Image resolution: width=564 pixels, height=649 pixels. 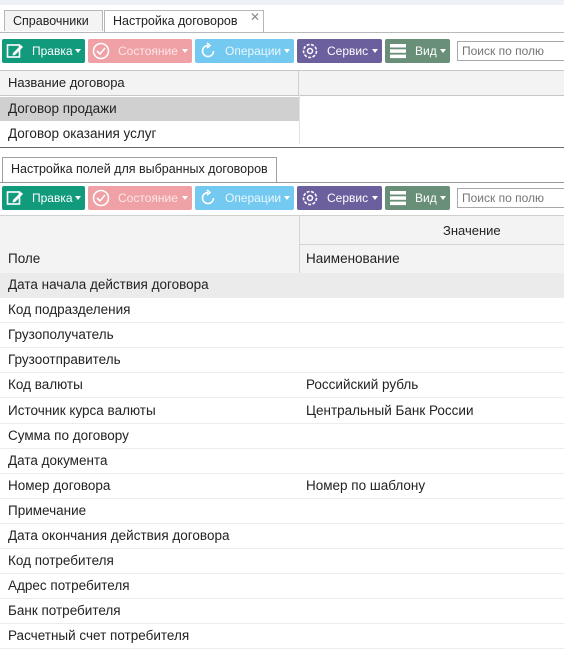 What do you see at coordinates (255, 17) in the screenshot?
I see `close-tab-icon: ✕` at bounding box center [255, 17].